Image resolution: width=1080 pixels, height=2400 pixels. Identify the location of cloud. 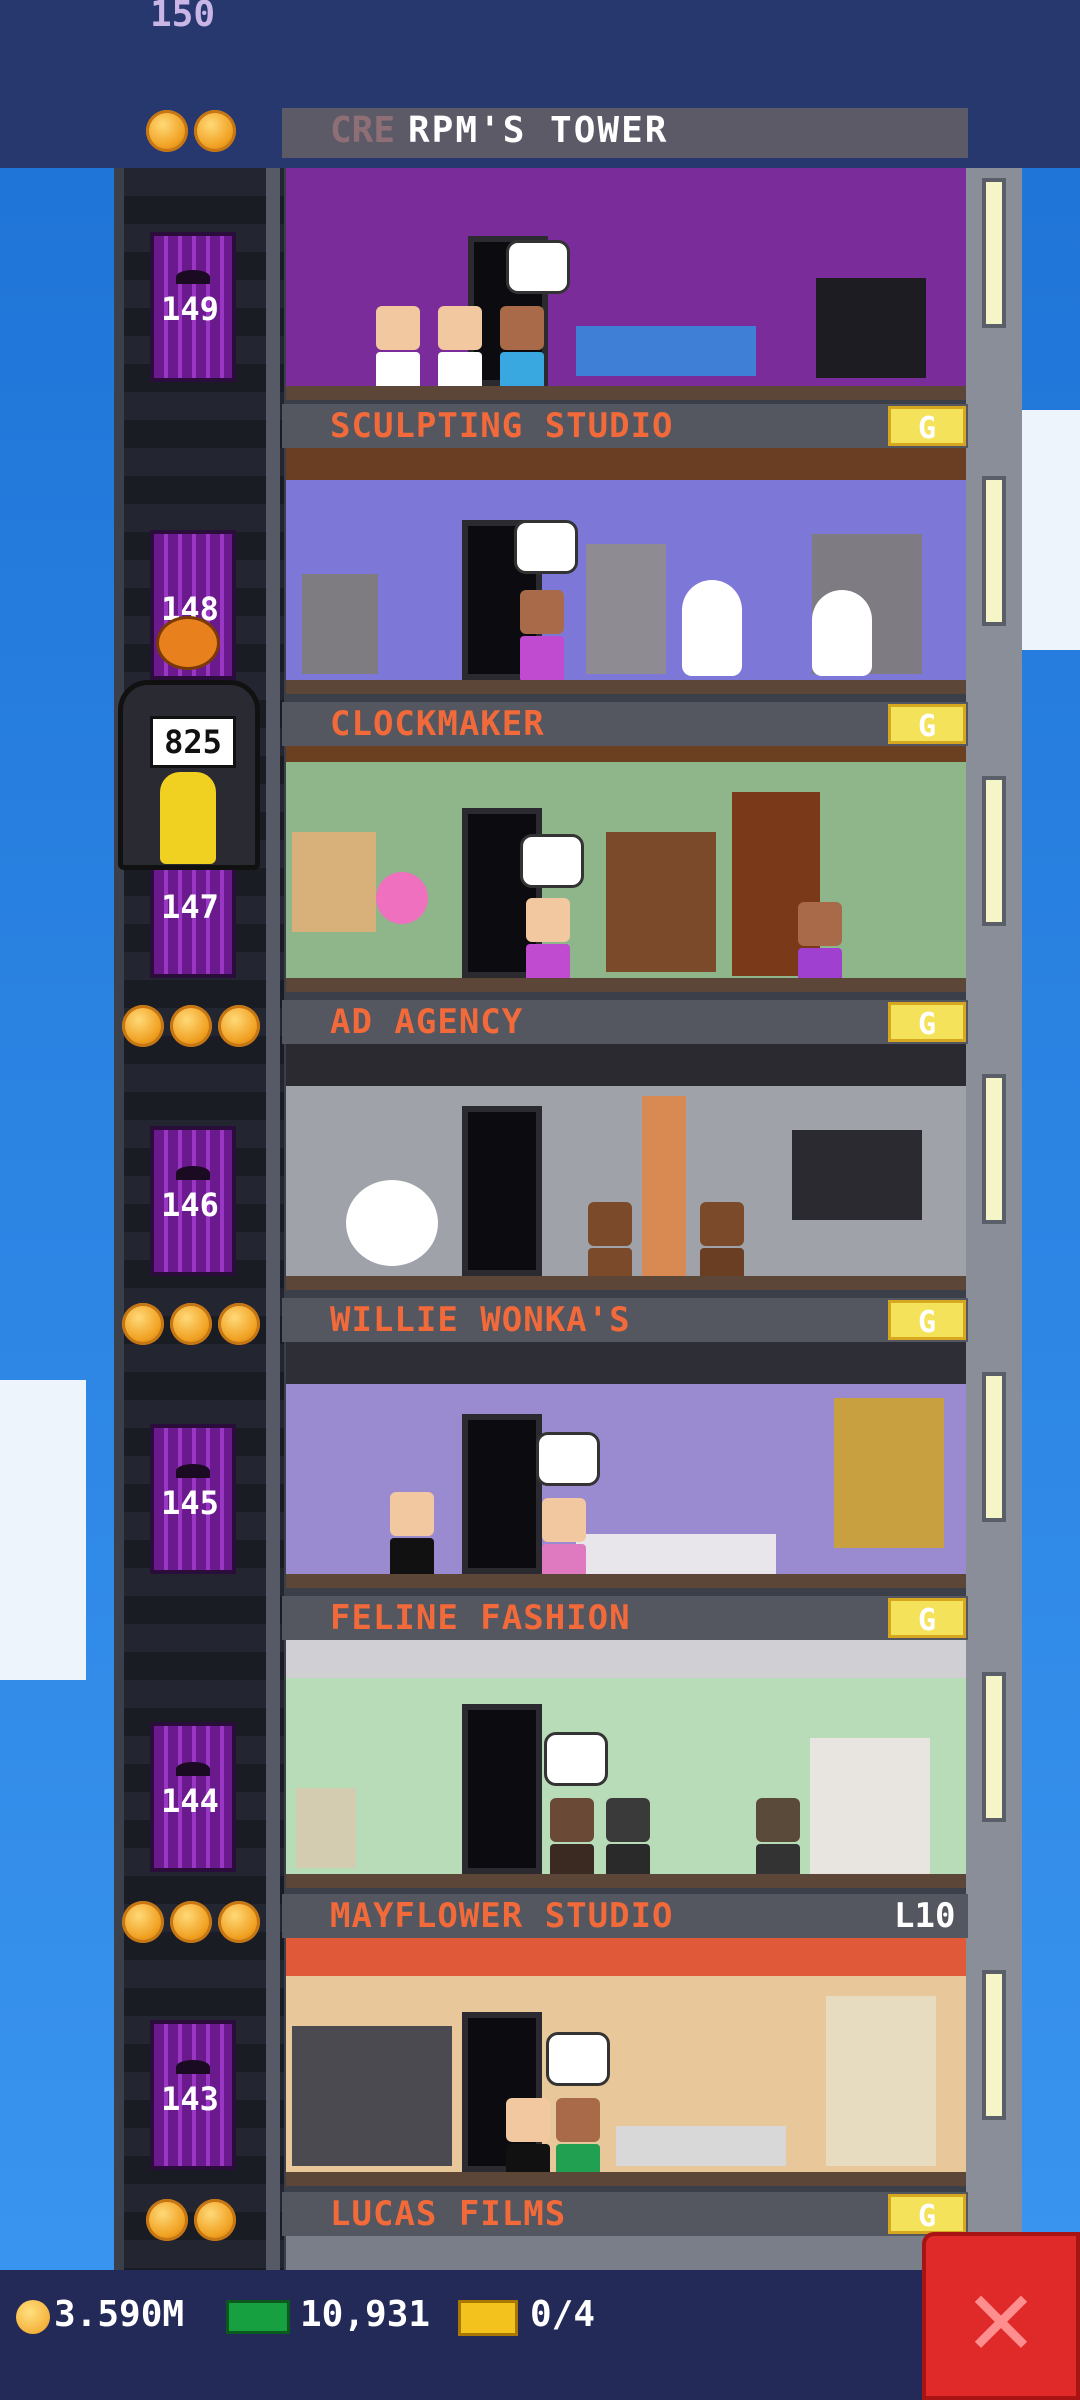
(43, 1530).